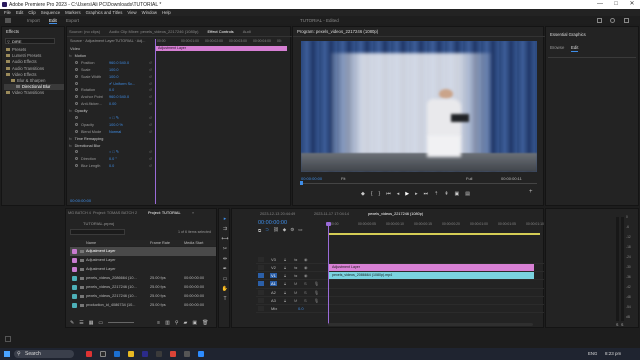  Describe the element at coordinates (273, 292) in the screenshot. I see `track-label: A2` at that location.